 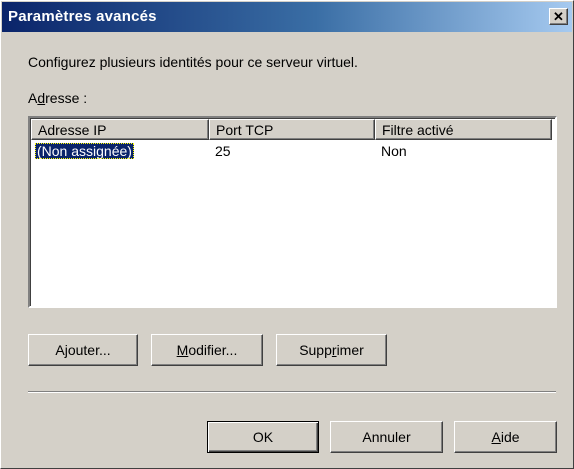 I want to click on help-button: Aide, so click(x=505, y=437).